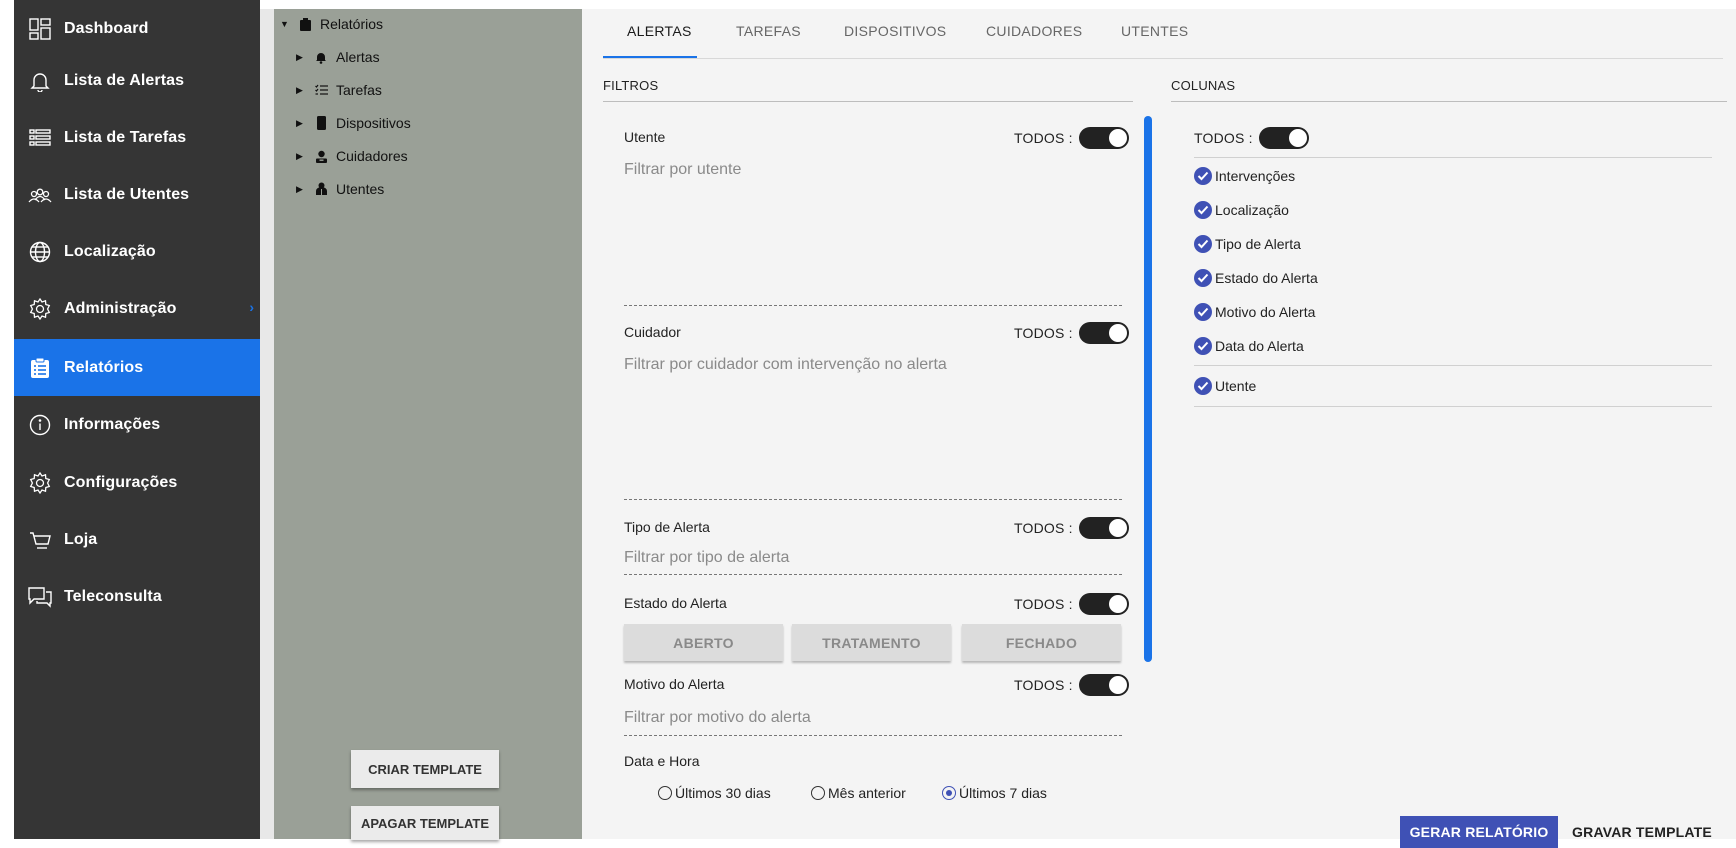  Describe the element at coordinates (104, 367) in the screenshot. I see `nav-label: Relatórios` at that location.